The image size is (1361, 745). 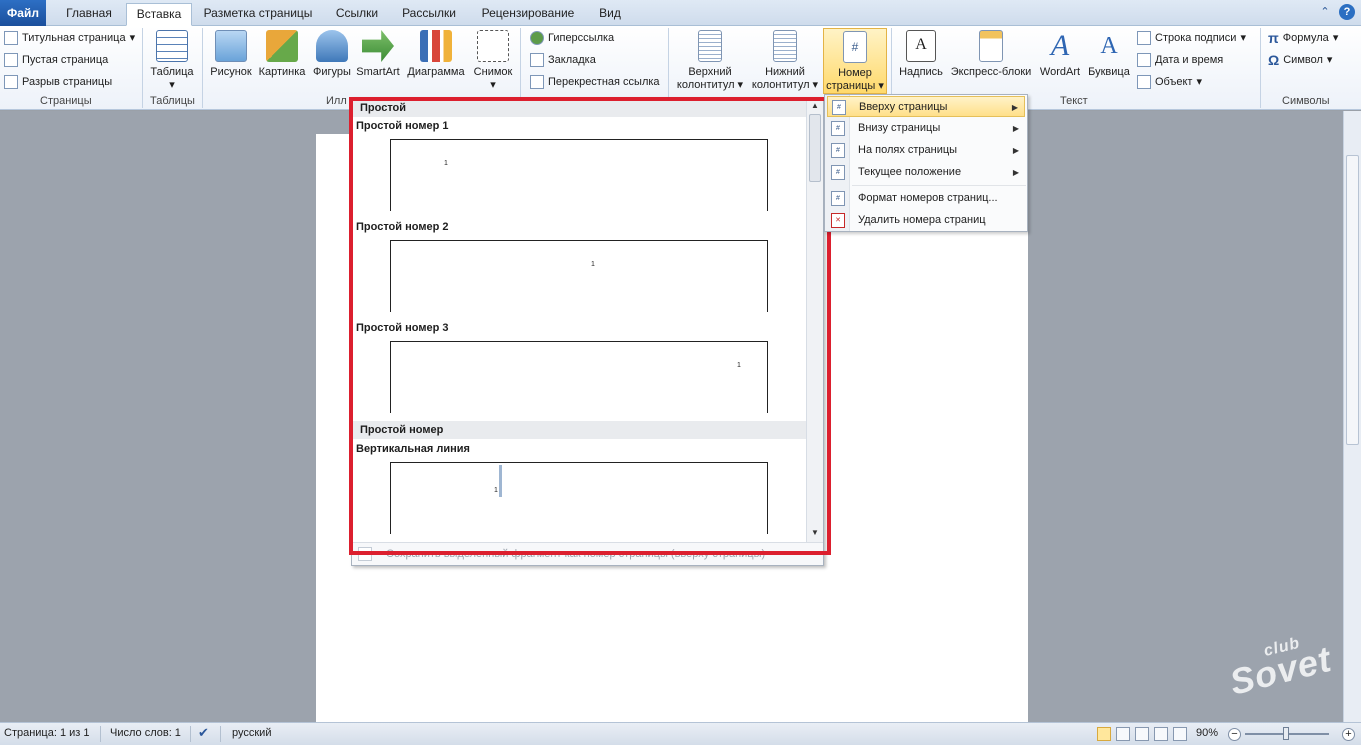 I want to click on gallery-scrollbar: ▲ ▼, so click(x=814, y=320).